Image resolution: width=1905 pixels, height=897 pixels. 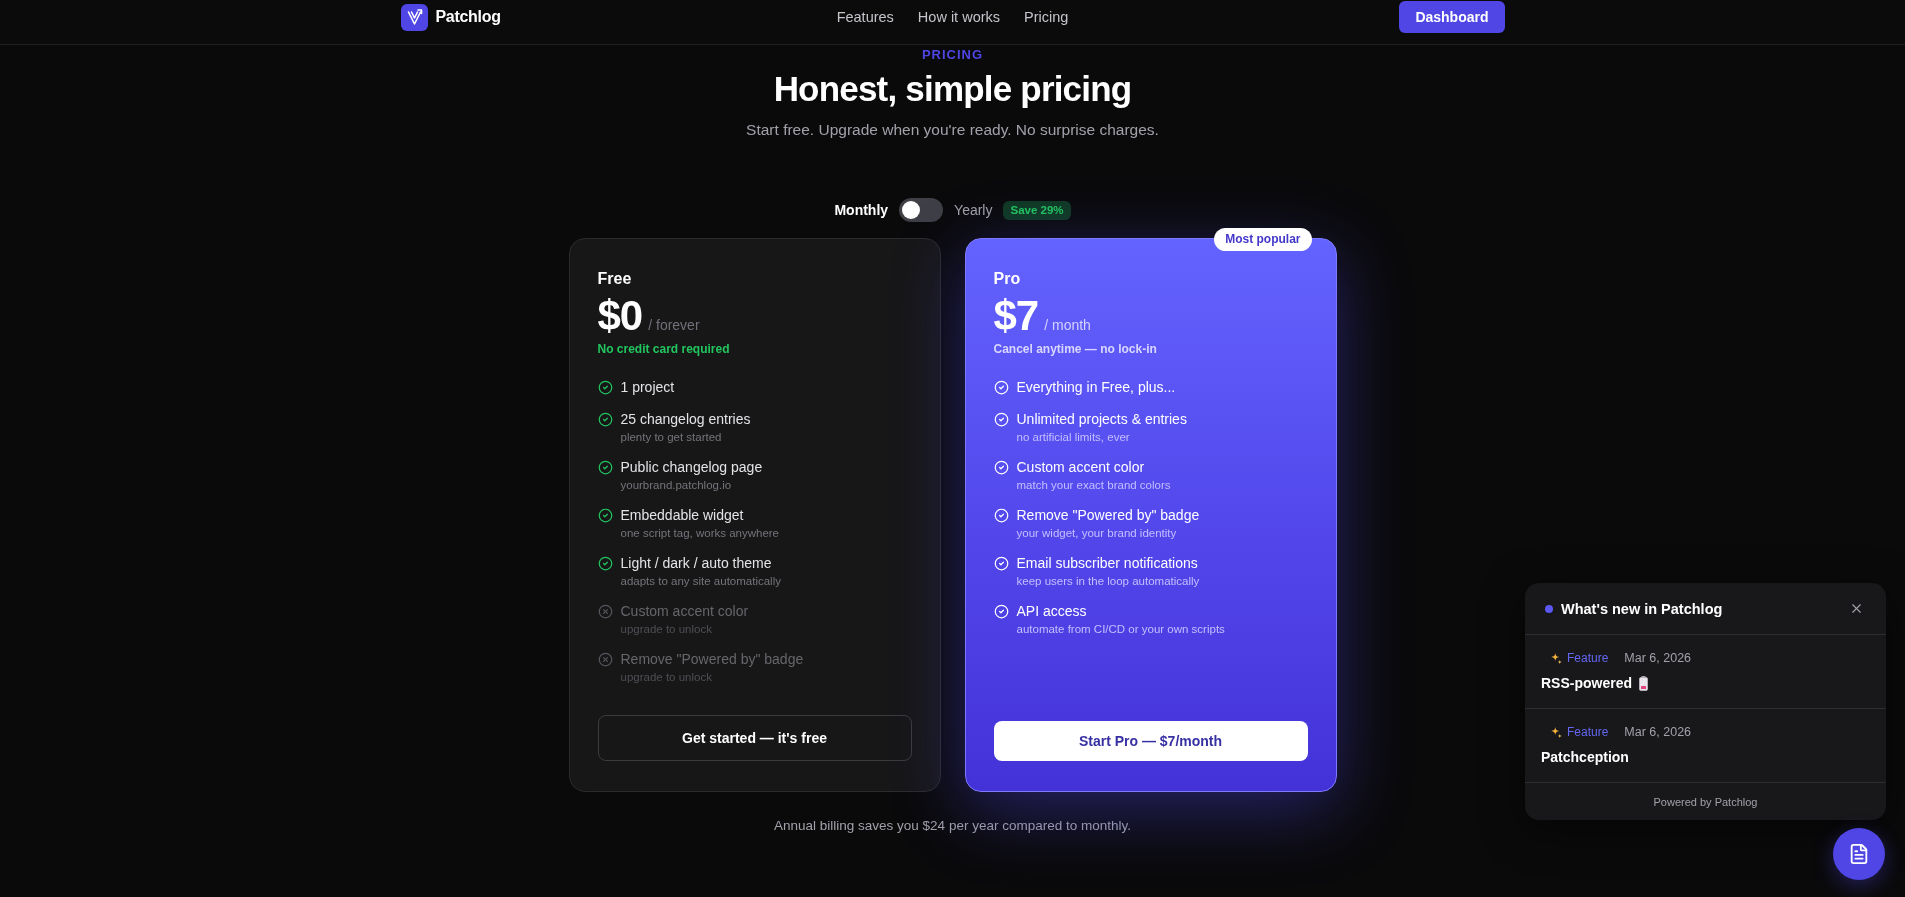 What do you see at coordinates (648, 387) in the screenshot?
I see `feature-text: 1 project` at bounding box center [648, 387].